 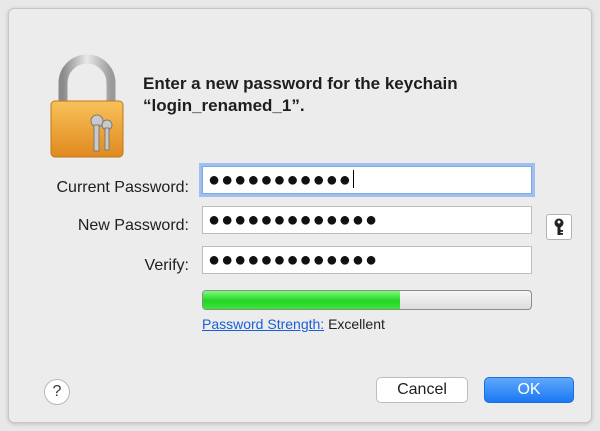 I want to click on verify-field: ●●●●●●●●●●●●●, so click(x=367, y=260).